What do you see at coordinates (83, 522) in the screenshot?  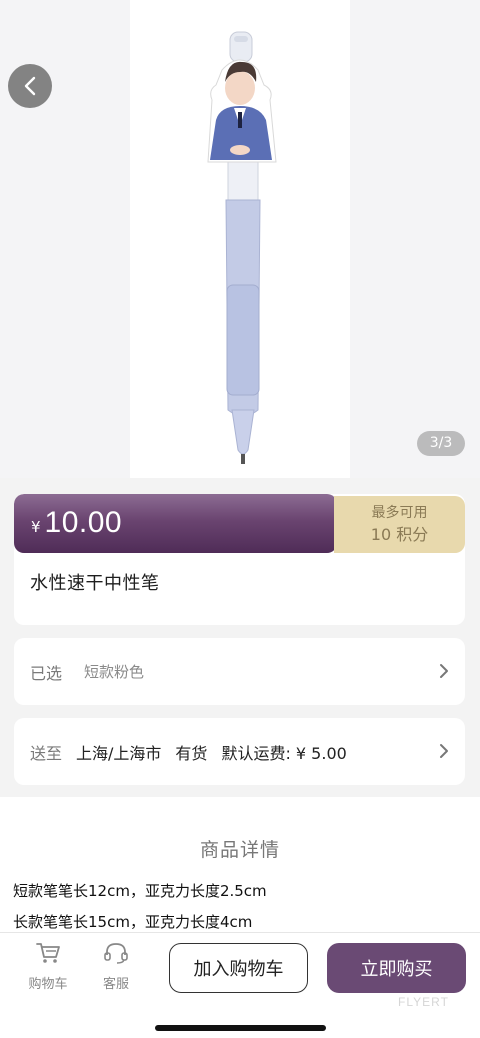 I see `price-amount: 10.00` at bounding box center [83, 522].